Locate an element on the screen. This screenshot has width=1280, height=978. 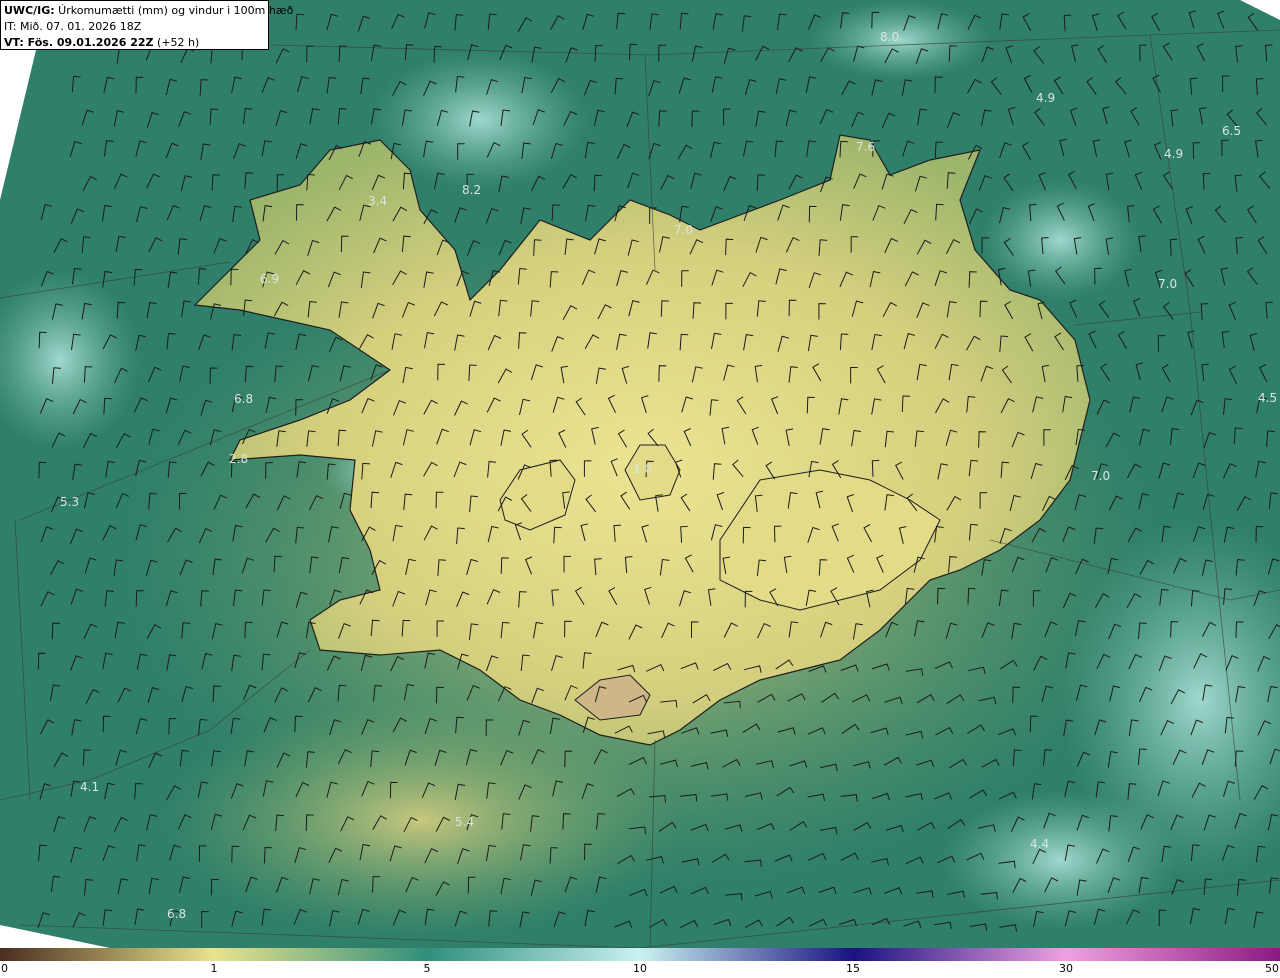
value-label: 3.4 is located at coordinates (377, 201).